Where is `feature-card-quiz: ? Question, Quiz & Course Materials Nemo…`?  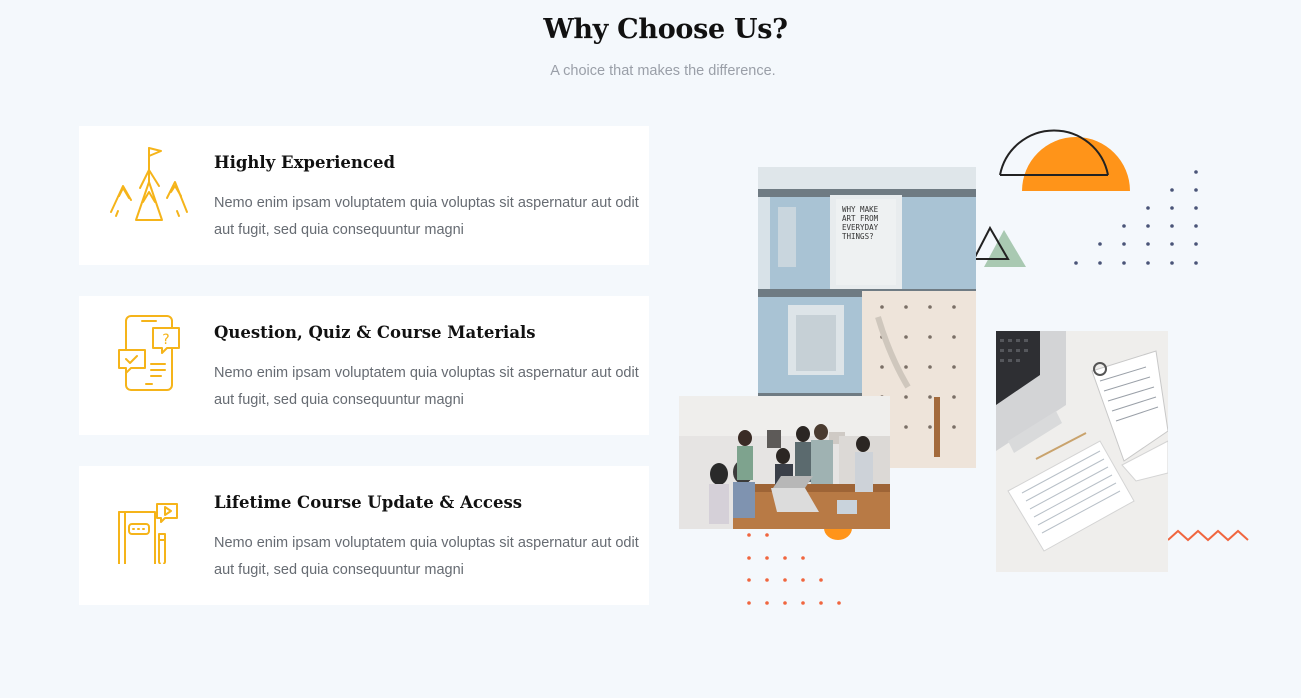 feature-card-quiz: ? Question, Quiz & Course Materials Nemo… is located at coordinates (364, 365).